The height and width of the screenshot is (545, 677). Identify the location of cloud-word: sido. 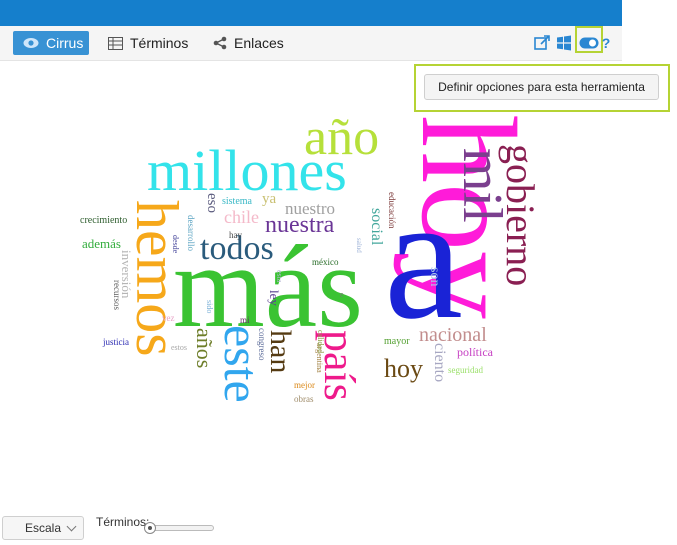
(209, 306).